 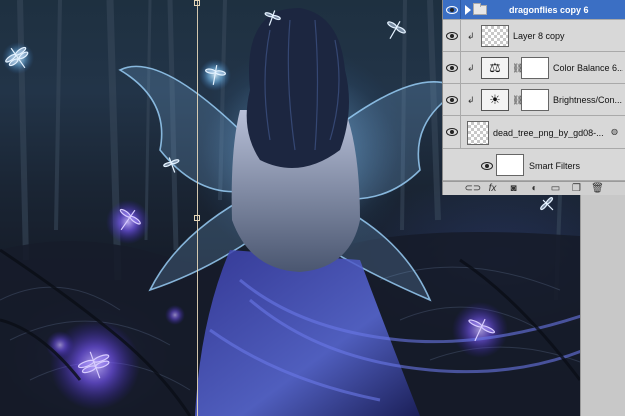 I want to click on layer-row-smart-filters: Smart Filters, so click(x=534, y=165).